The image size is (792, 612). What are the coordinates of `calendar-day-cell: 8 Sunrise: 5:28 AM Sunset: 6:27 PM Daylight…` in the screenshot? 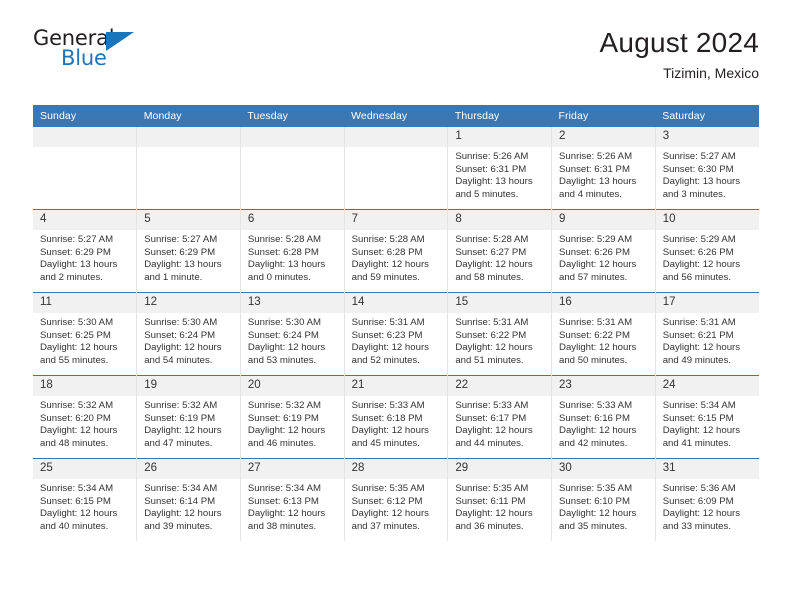 It's located at (500, 251).